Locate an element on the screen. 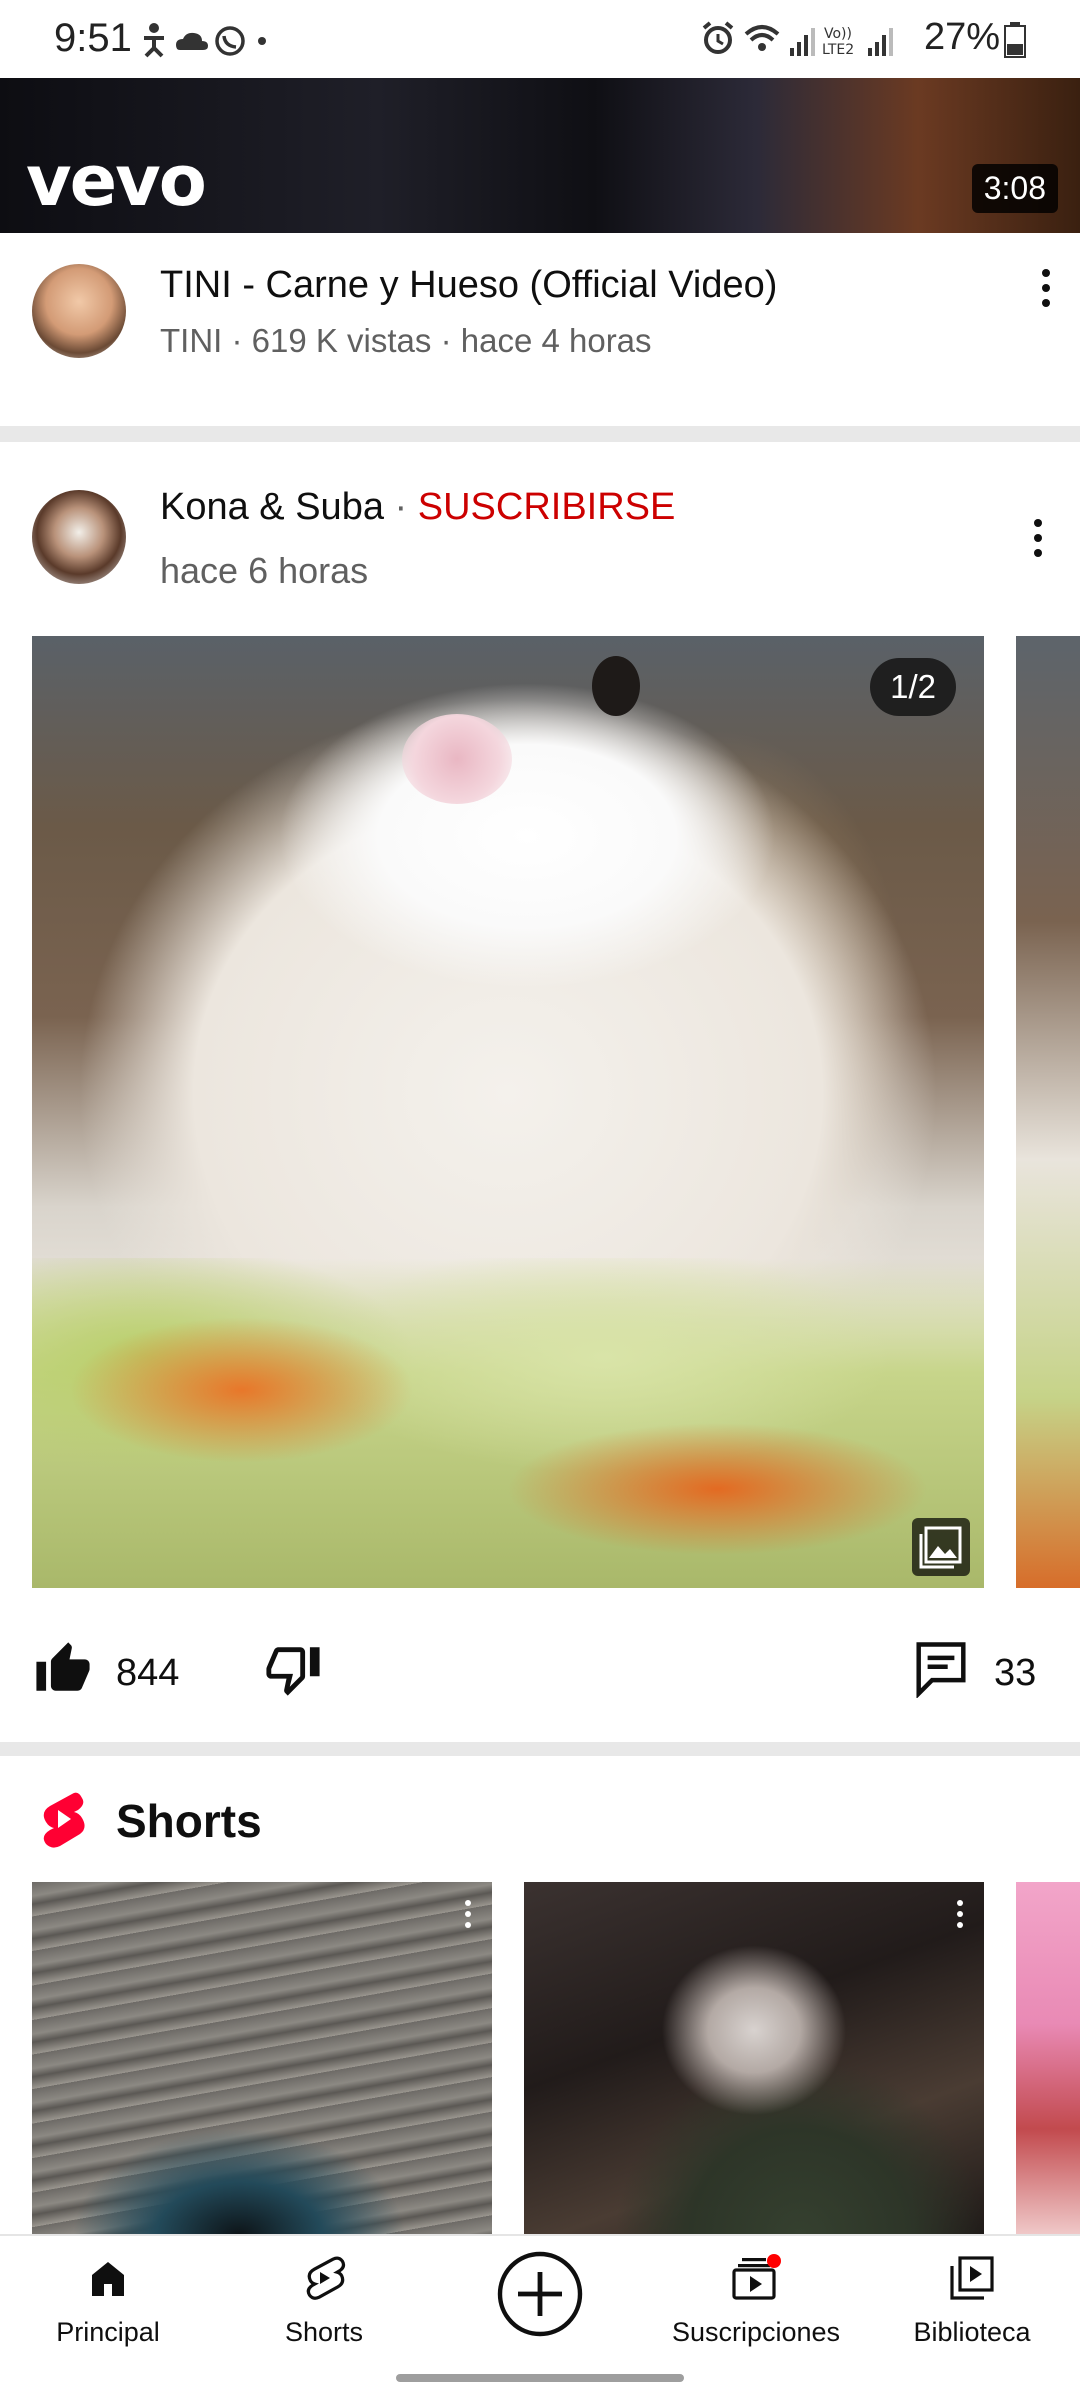 Image resolution: width=1080 pixels, height=2402 pixels. vevo-logo: vevo is located at coordinates (116, 181).